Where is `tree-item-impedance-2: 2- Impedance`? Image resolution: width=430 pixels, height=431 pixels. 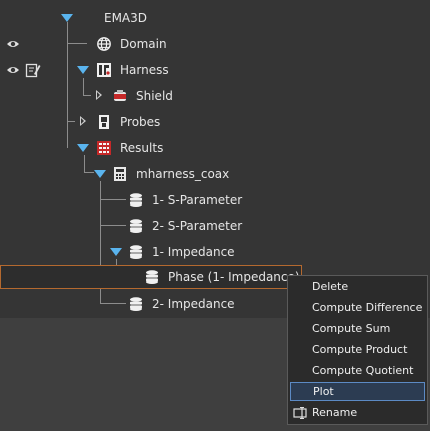
tree-item-impedance-2: 2- Impedance is located at coordinates (181, 304).